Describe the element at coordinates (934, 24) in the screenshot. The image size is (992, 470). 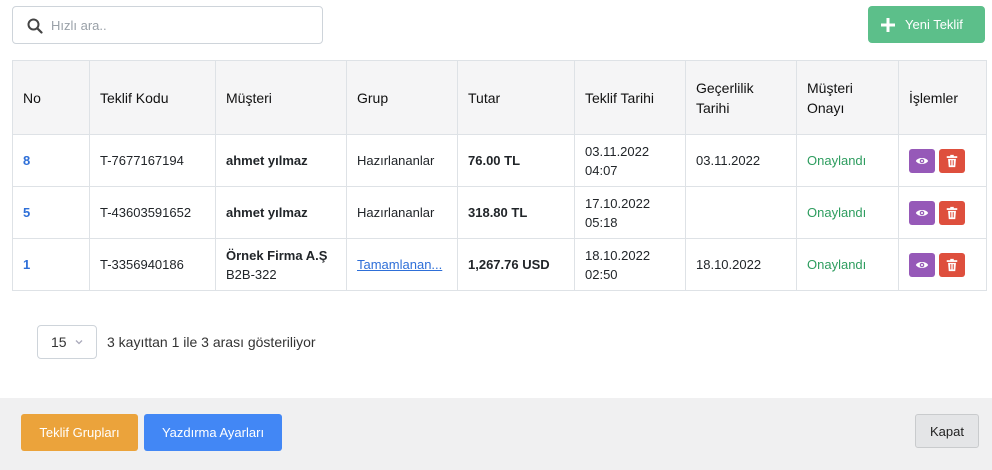
I see `new-offer-label: Yeni Teklif` at that location.